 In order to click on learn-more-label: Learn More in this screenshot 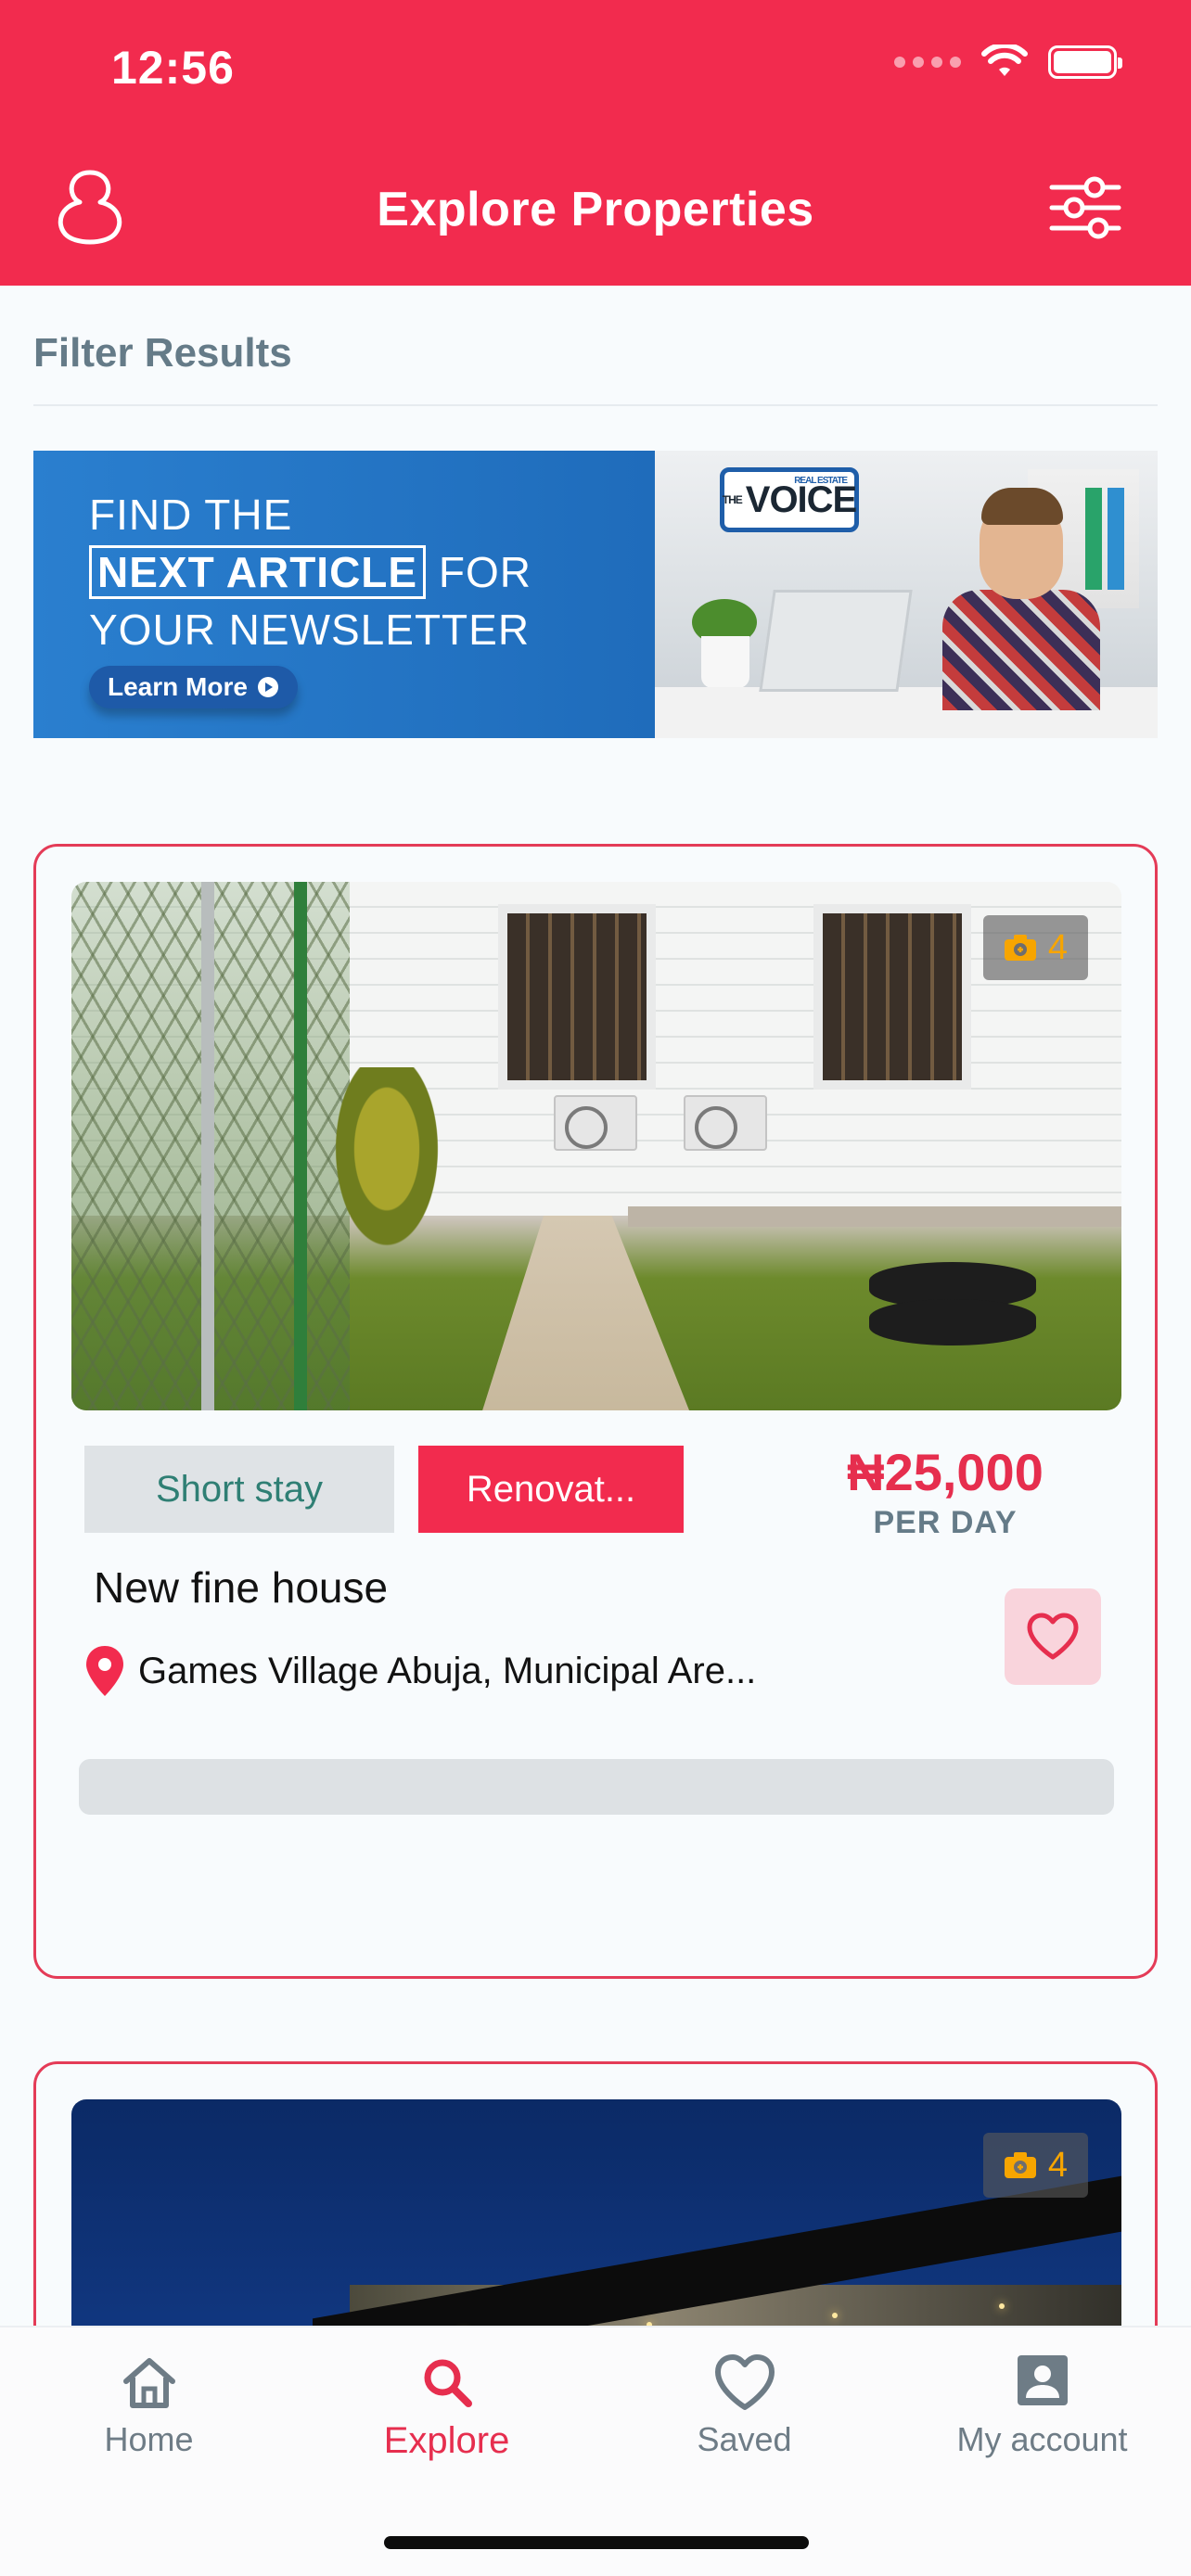, I will do `click(178, 686)`.